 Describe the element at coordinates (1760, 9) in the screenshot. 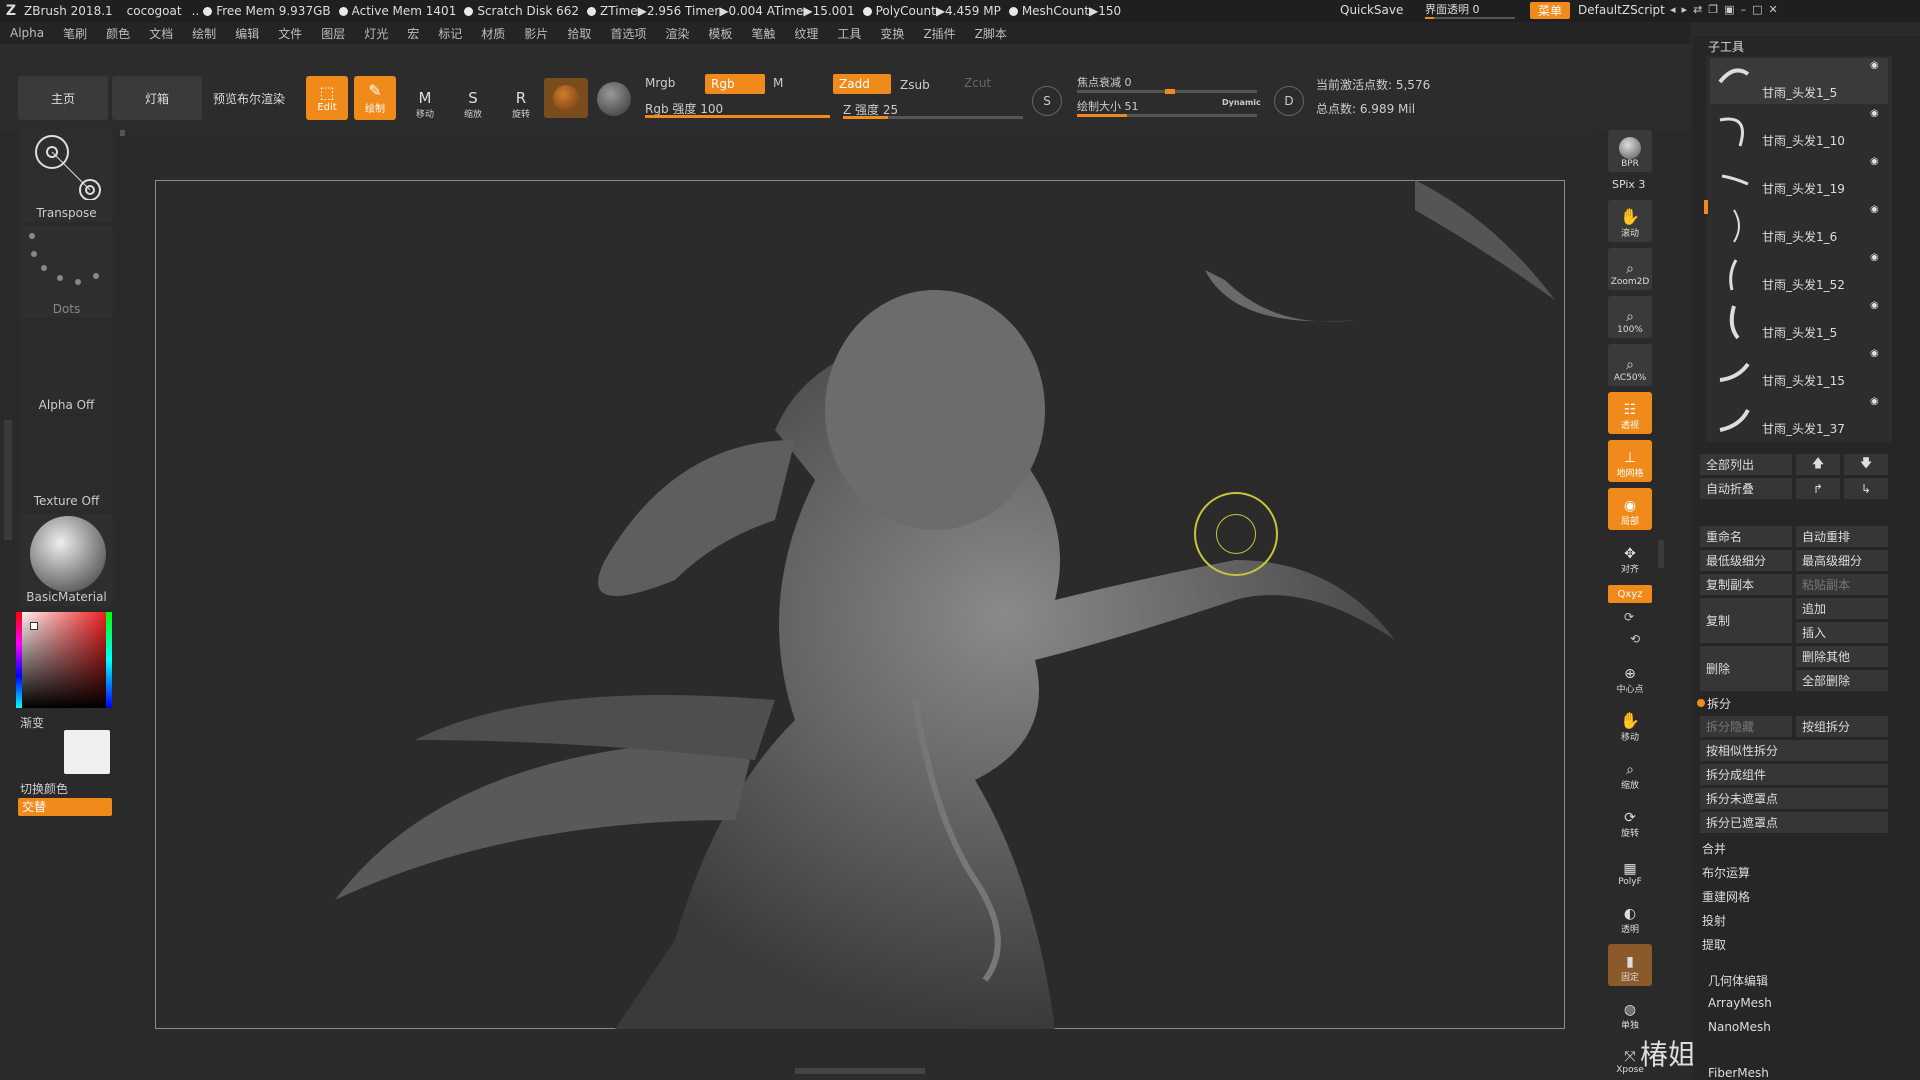

I see `maximize-icon: □` at that location.